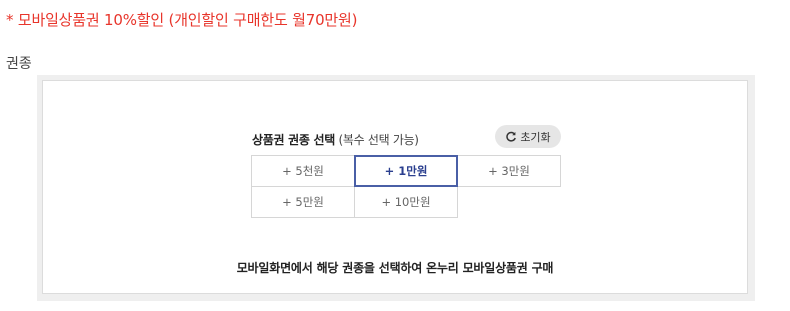  Describe the element at coordinates (509, 171) in the screenshot. I see `option-30k: + 3만원` at that location.